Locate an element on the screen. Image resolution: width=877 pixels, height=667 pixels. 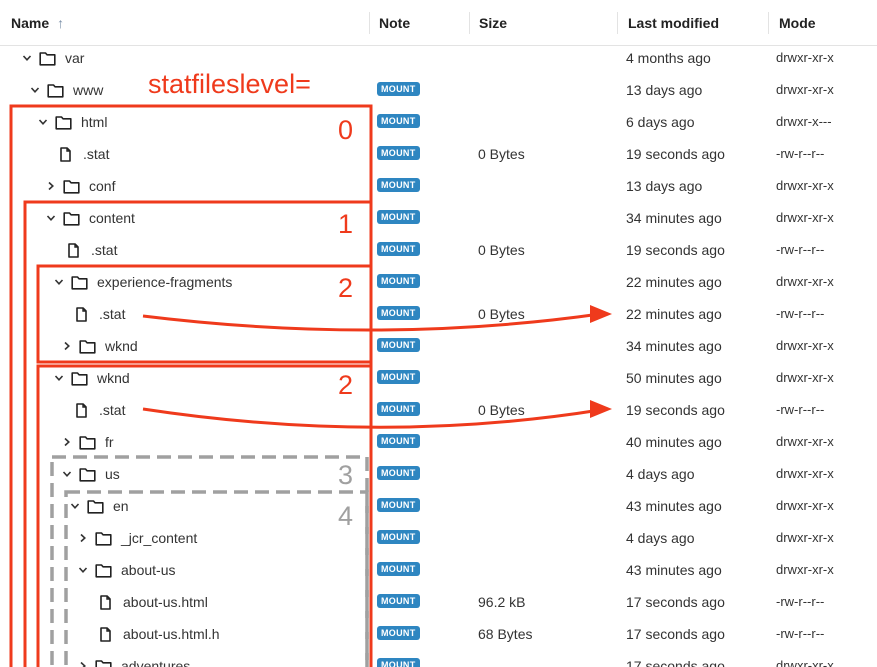
table-header: Name ↑ Note Size Last modified Mode is located at coordinates (438, 23).